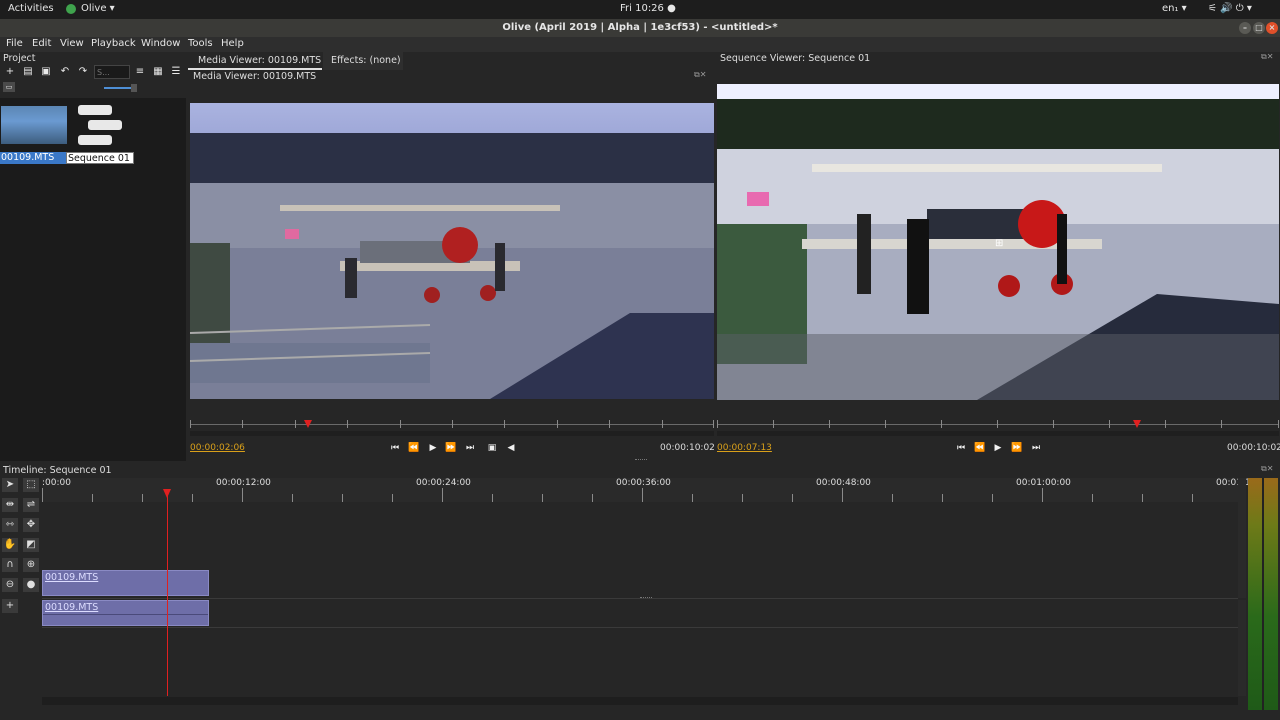 Image resolution: width=1280 pixels, height=720 pixels. What do you see at coordinates (1137, 424) in the screenshot?
I see `sequence-playhead` at bounding box center [1137, 424].